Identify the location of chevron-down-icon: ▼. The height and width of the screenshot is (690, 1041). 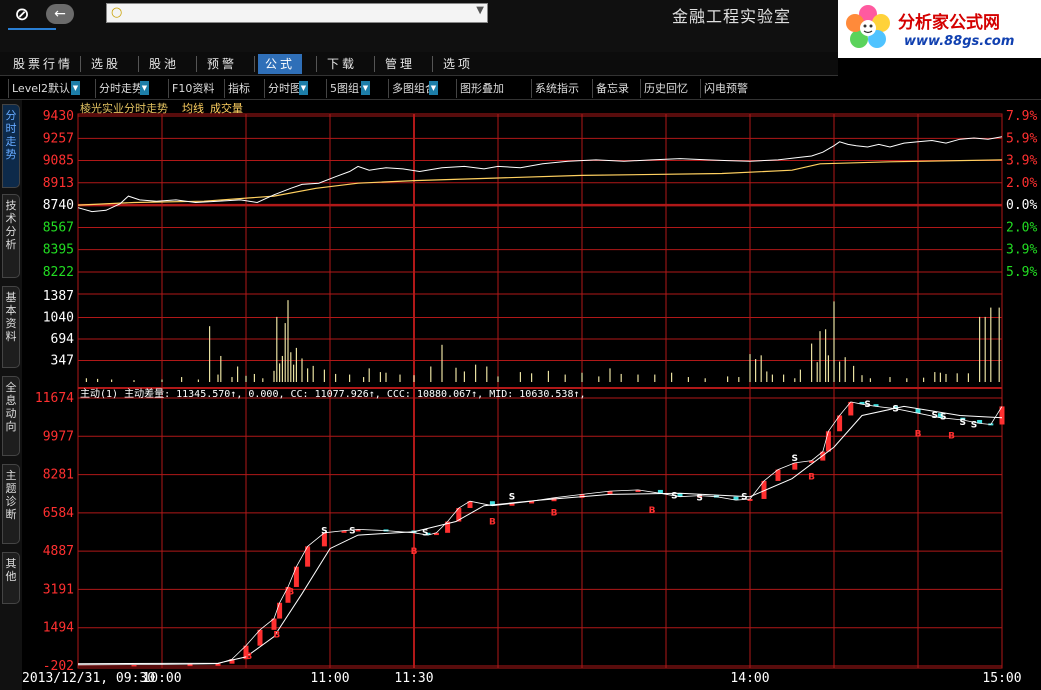
(480, 10).